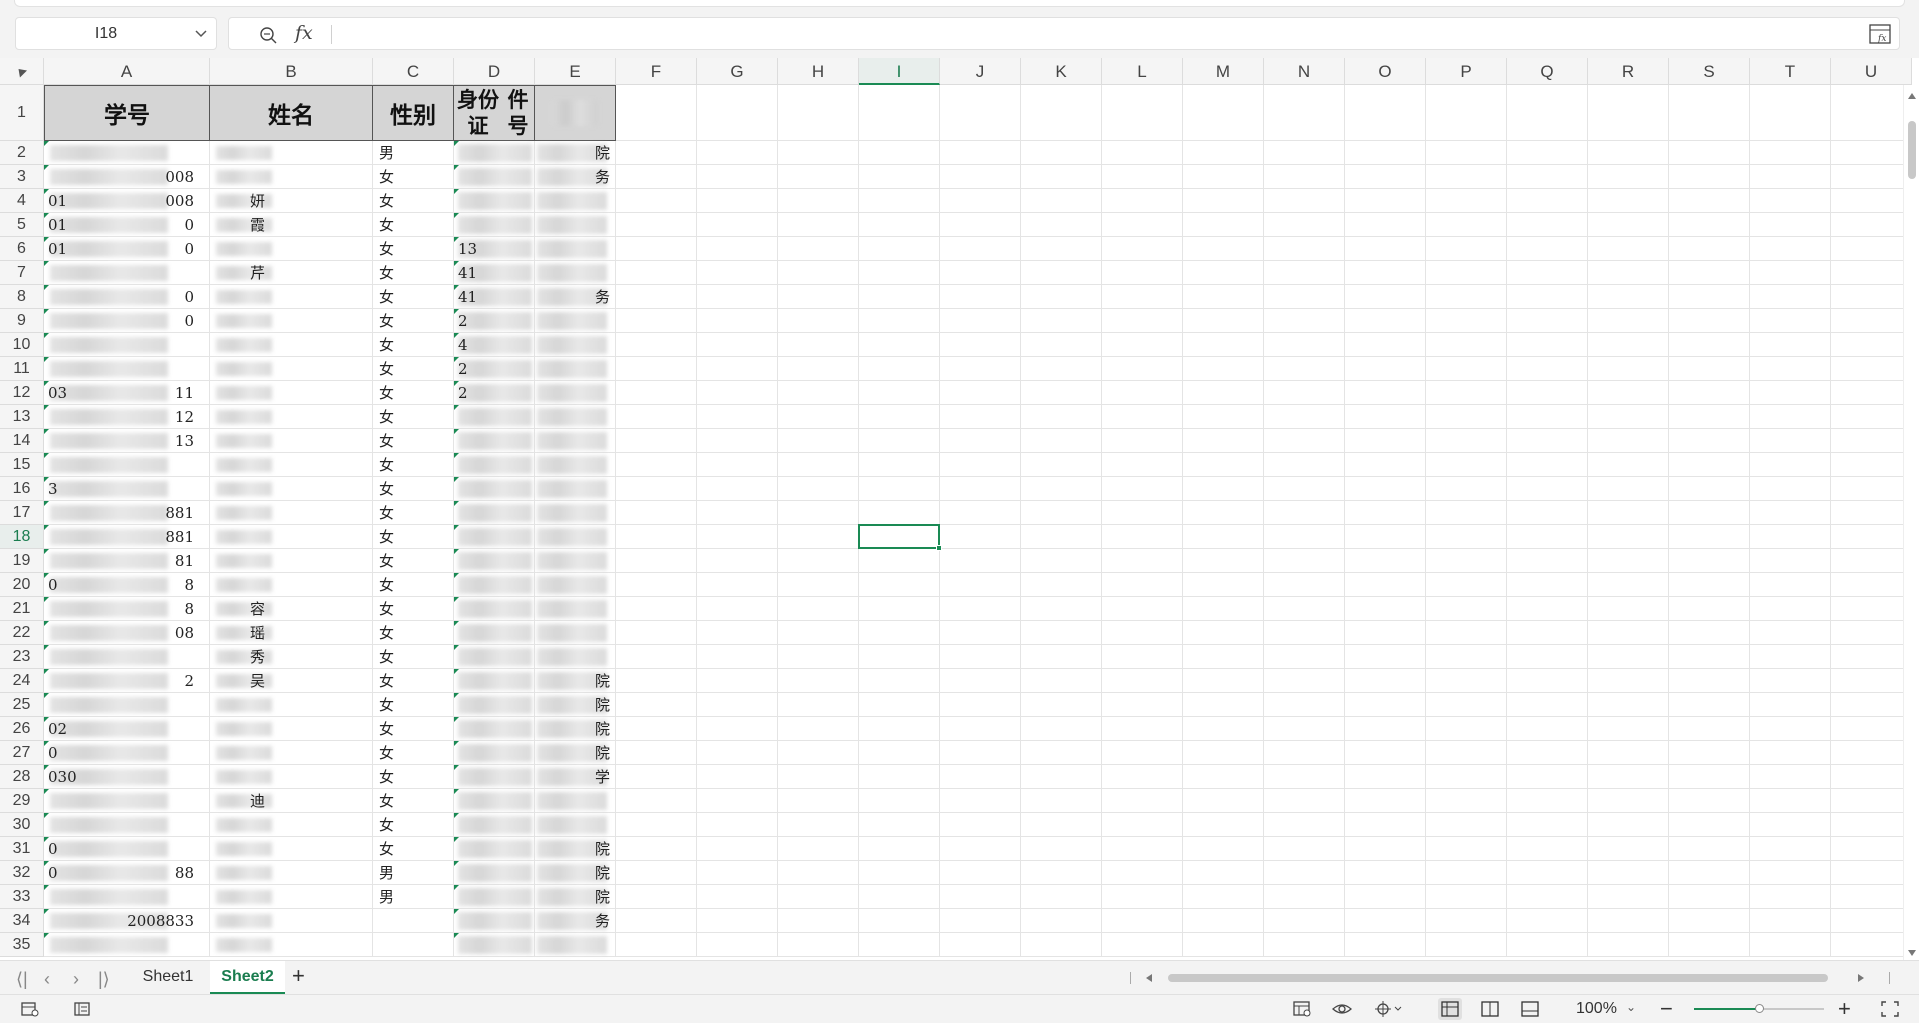 This screenshot has width=1919, height=1025. I want to click on row-header-24: 24, so click(22, 681).